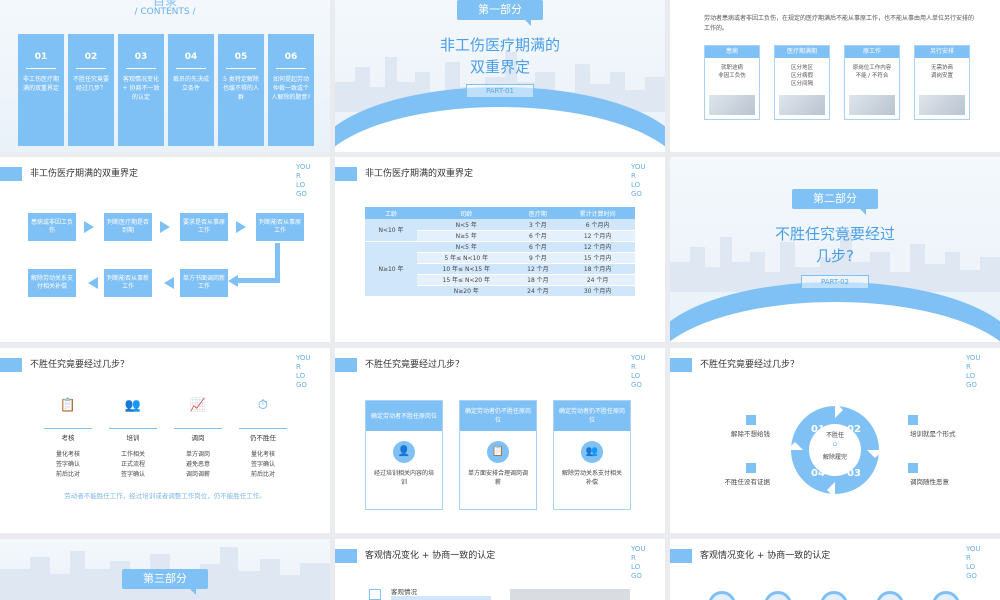 The height and width of the screenshot is (600, 1000). What do you see at coordinates (130, 365) in the screenshot?
I see `slide-header: 不胜任究竟要经过几步？` at bounding box center [130, 365].